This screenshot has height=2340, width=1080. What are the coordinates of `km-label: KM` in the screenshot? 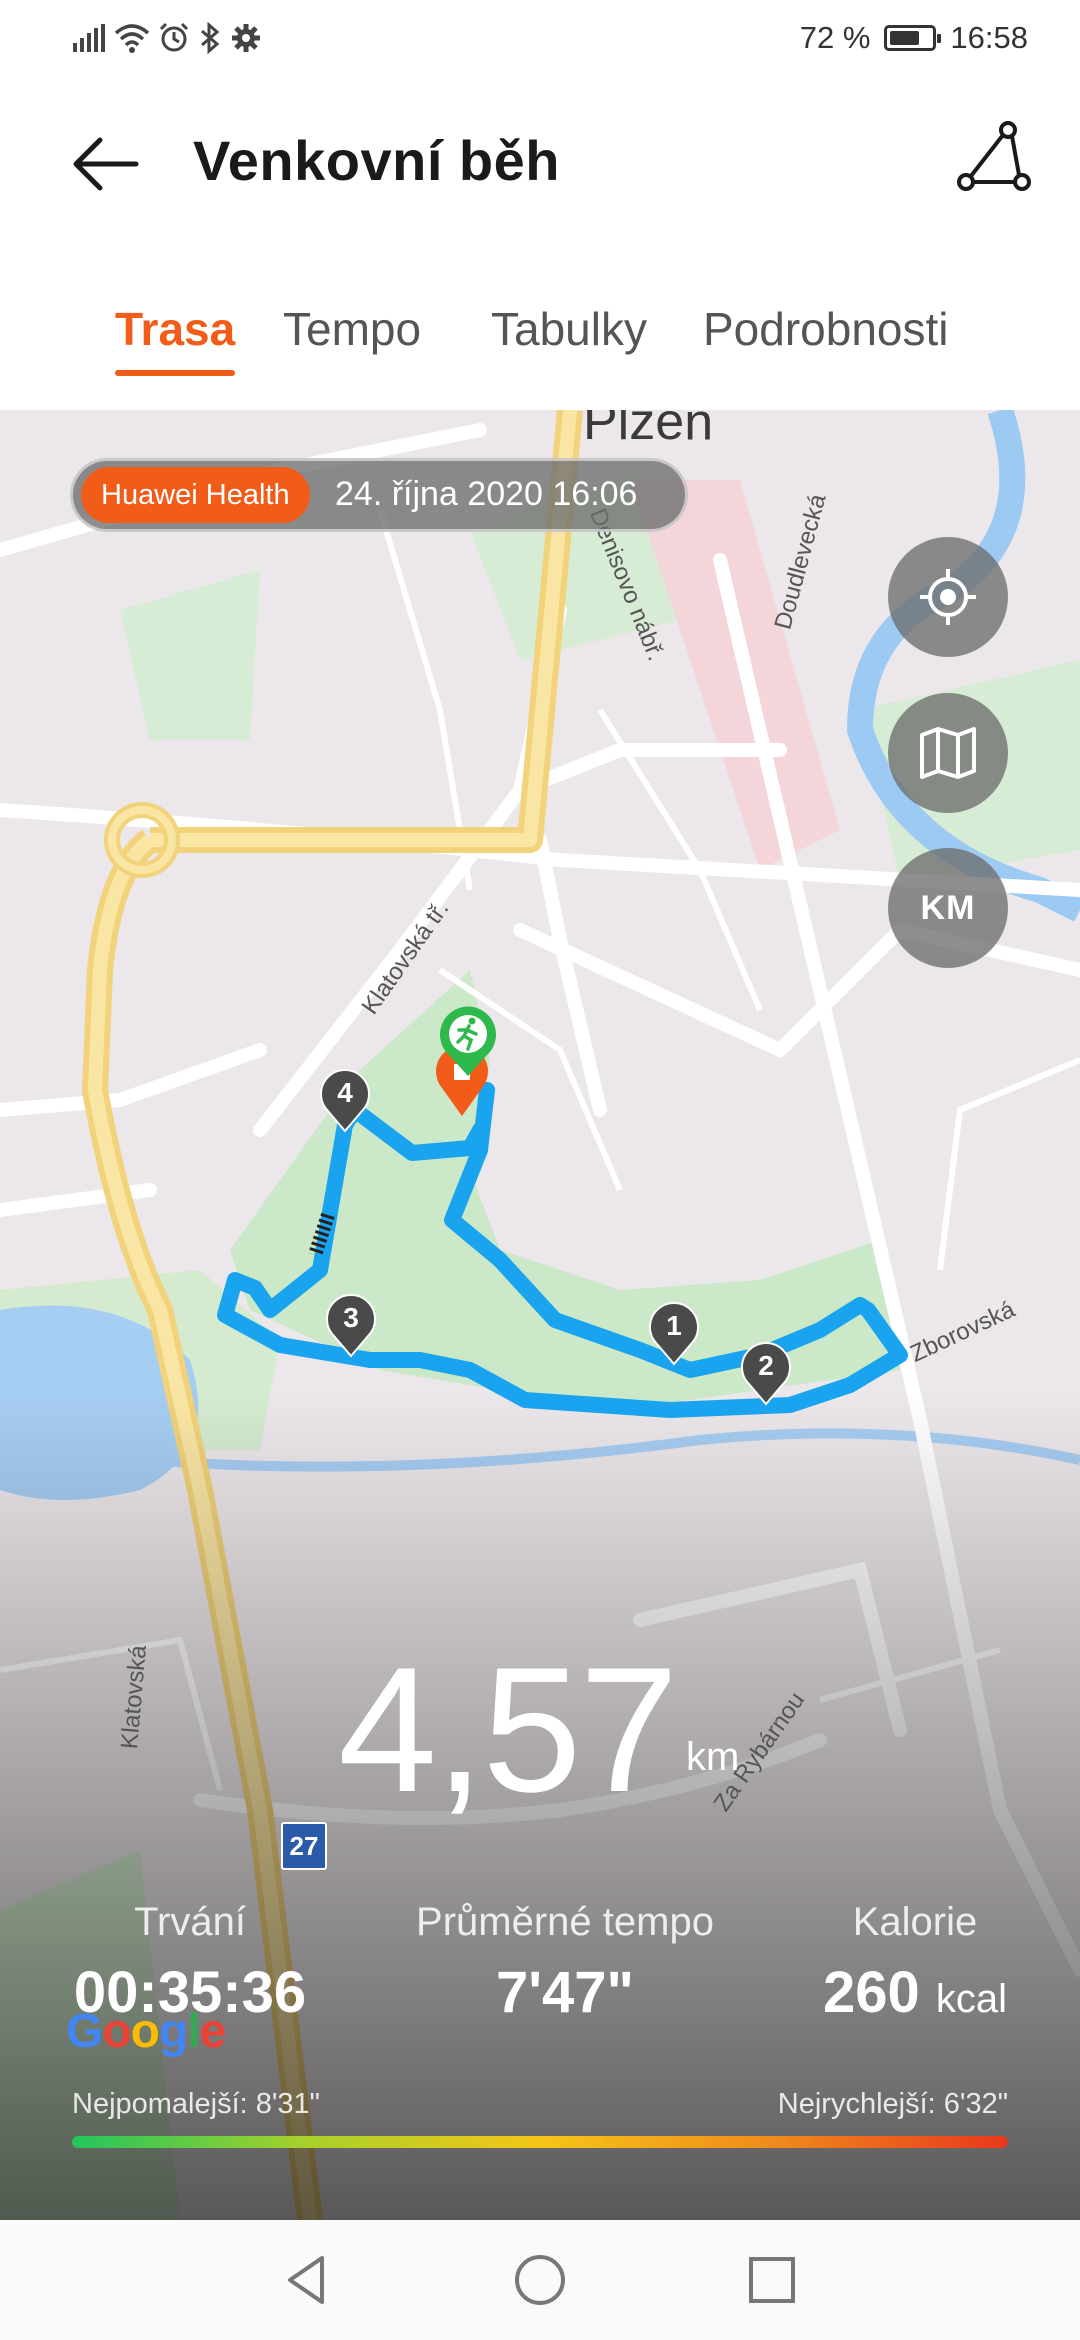 It's located at (948, 907).